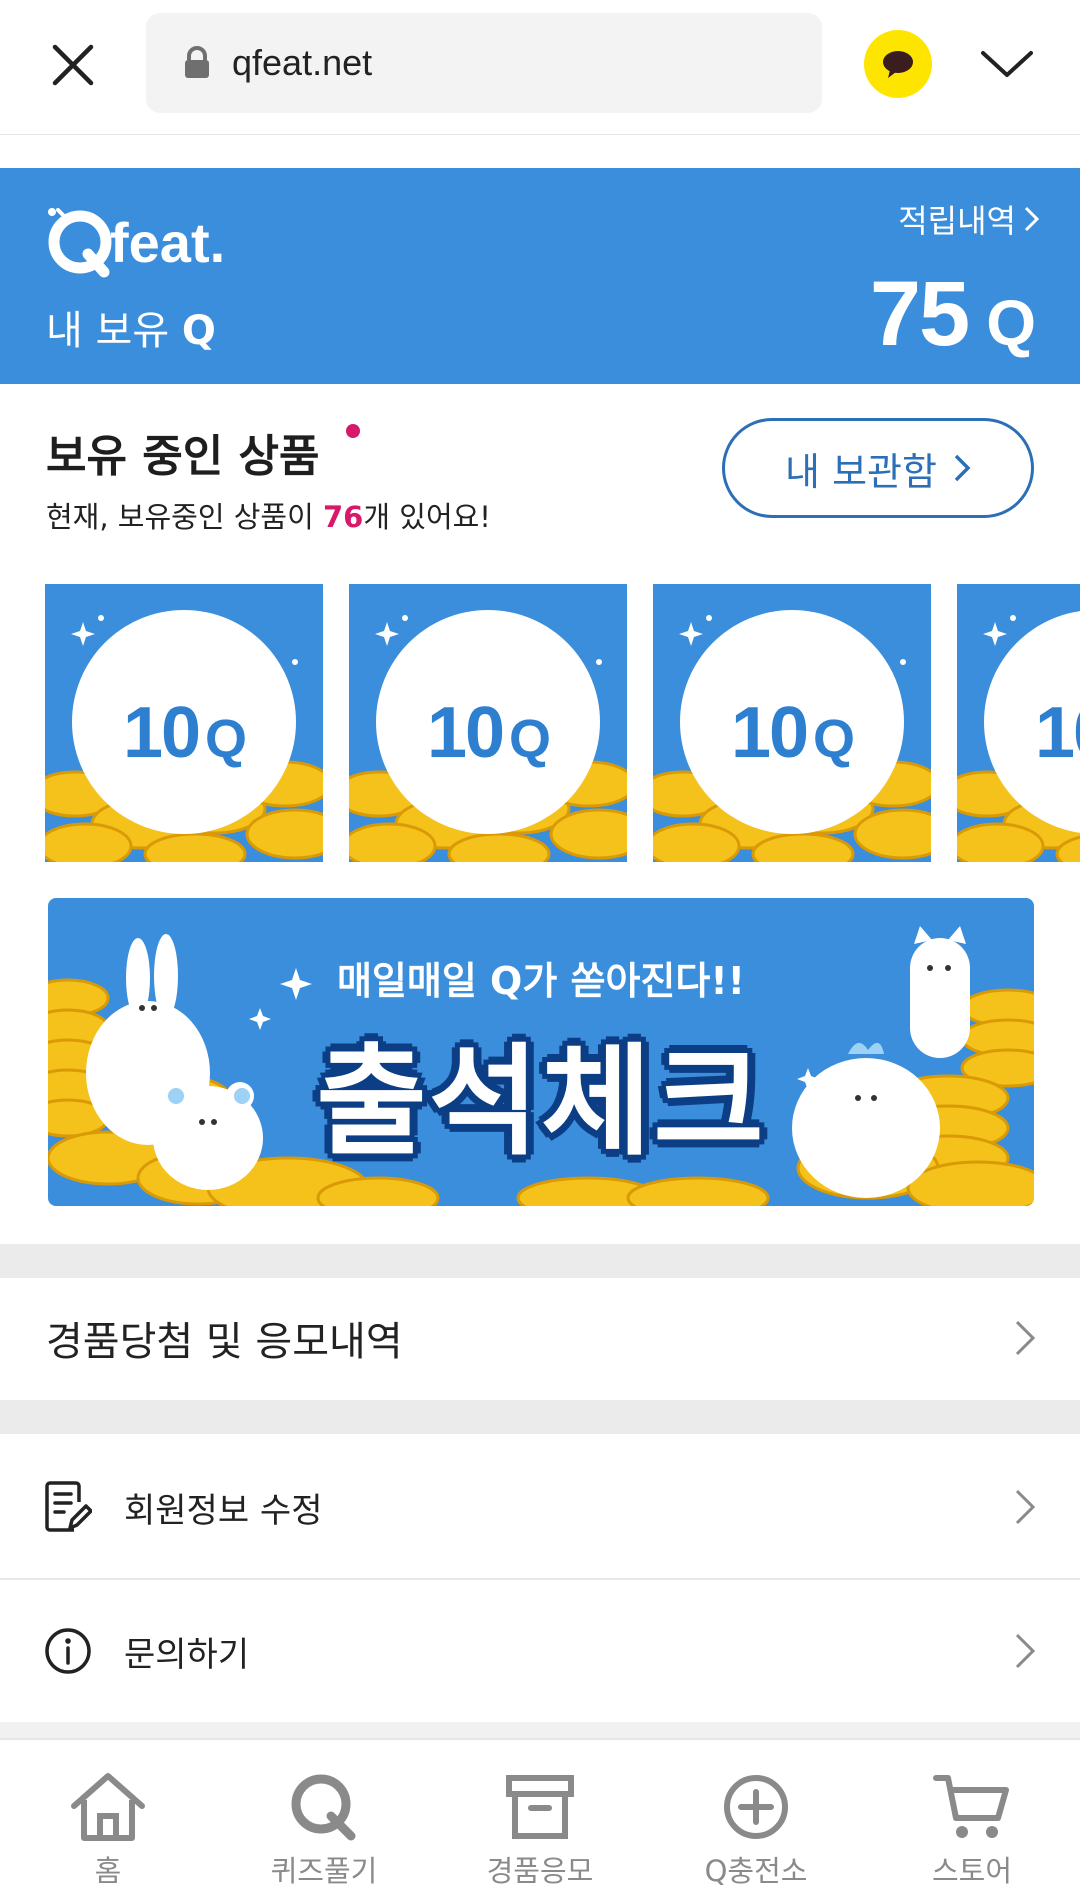 The image size is (1080, 1891). Describe the element at coordinates (756, 1807) in the screenshot. I see `plus-circle-icon` at that location.